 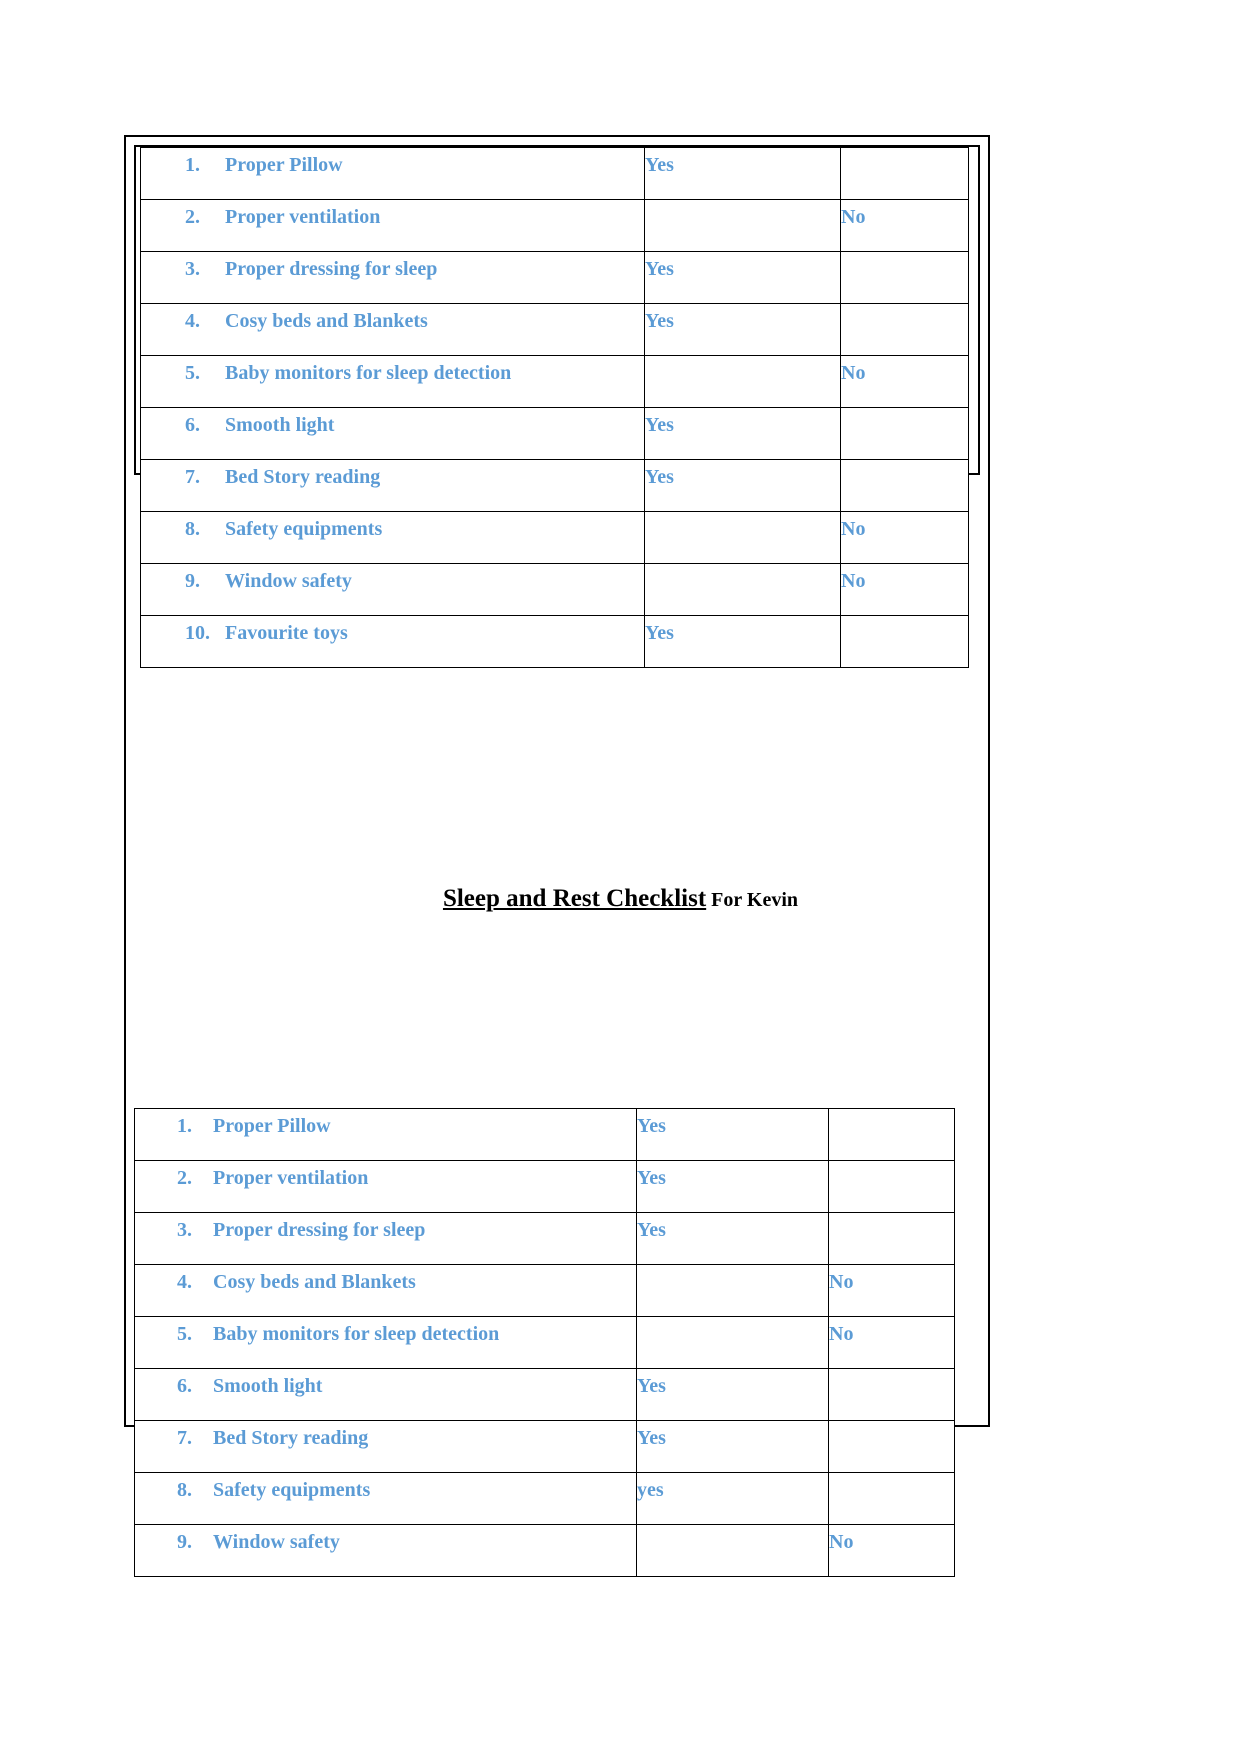 What do you see at coordinates (574, 898) in the screenshot?
I see `page-title-main: Sleep and Rest Checklist` at bounding box center [574, 898].